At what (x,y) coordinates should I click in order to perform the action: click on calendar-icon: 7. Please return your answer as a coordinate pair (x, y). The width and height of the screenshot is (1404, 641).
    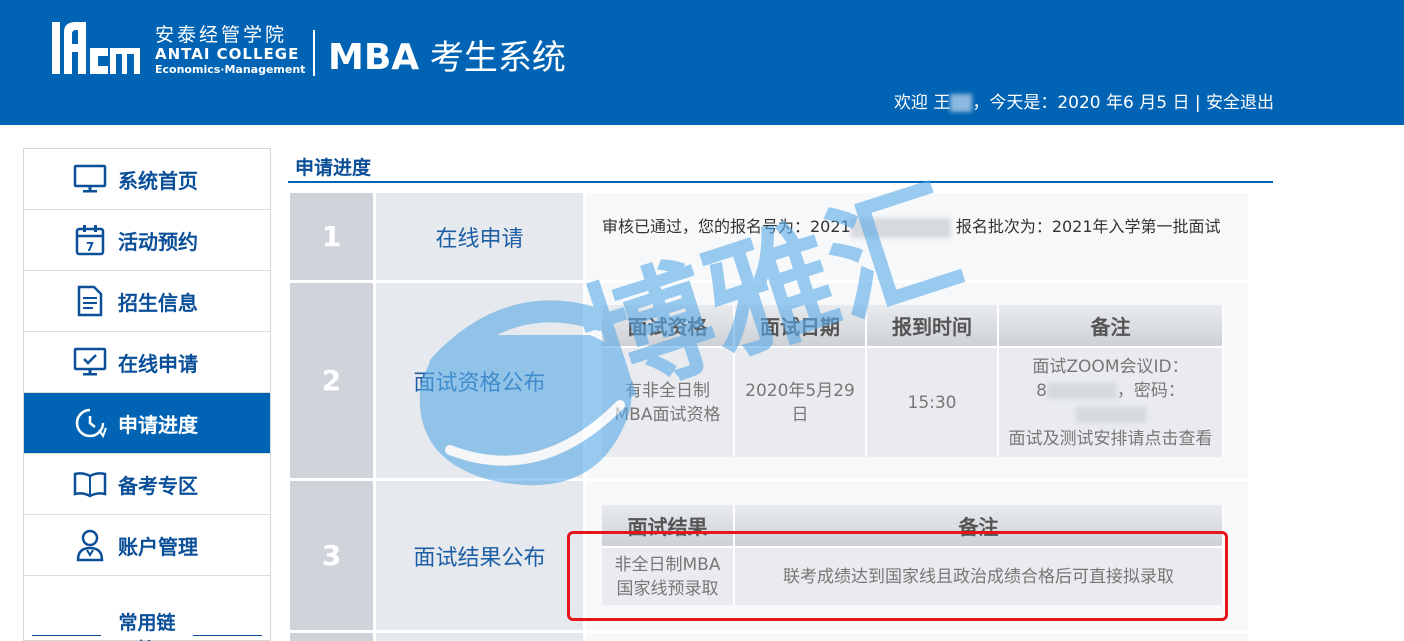
    Looking at the image, I should click on (90, 240).